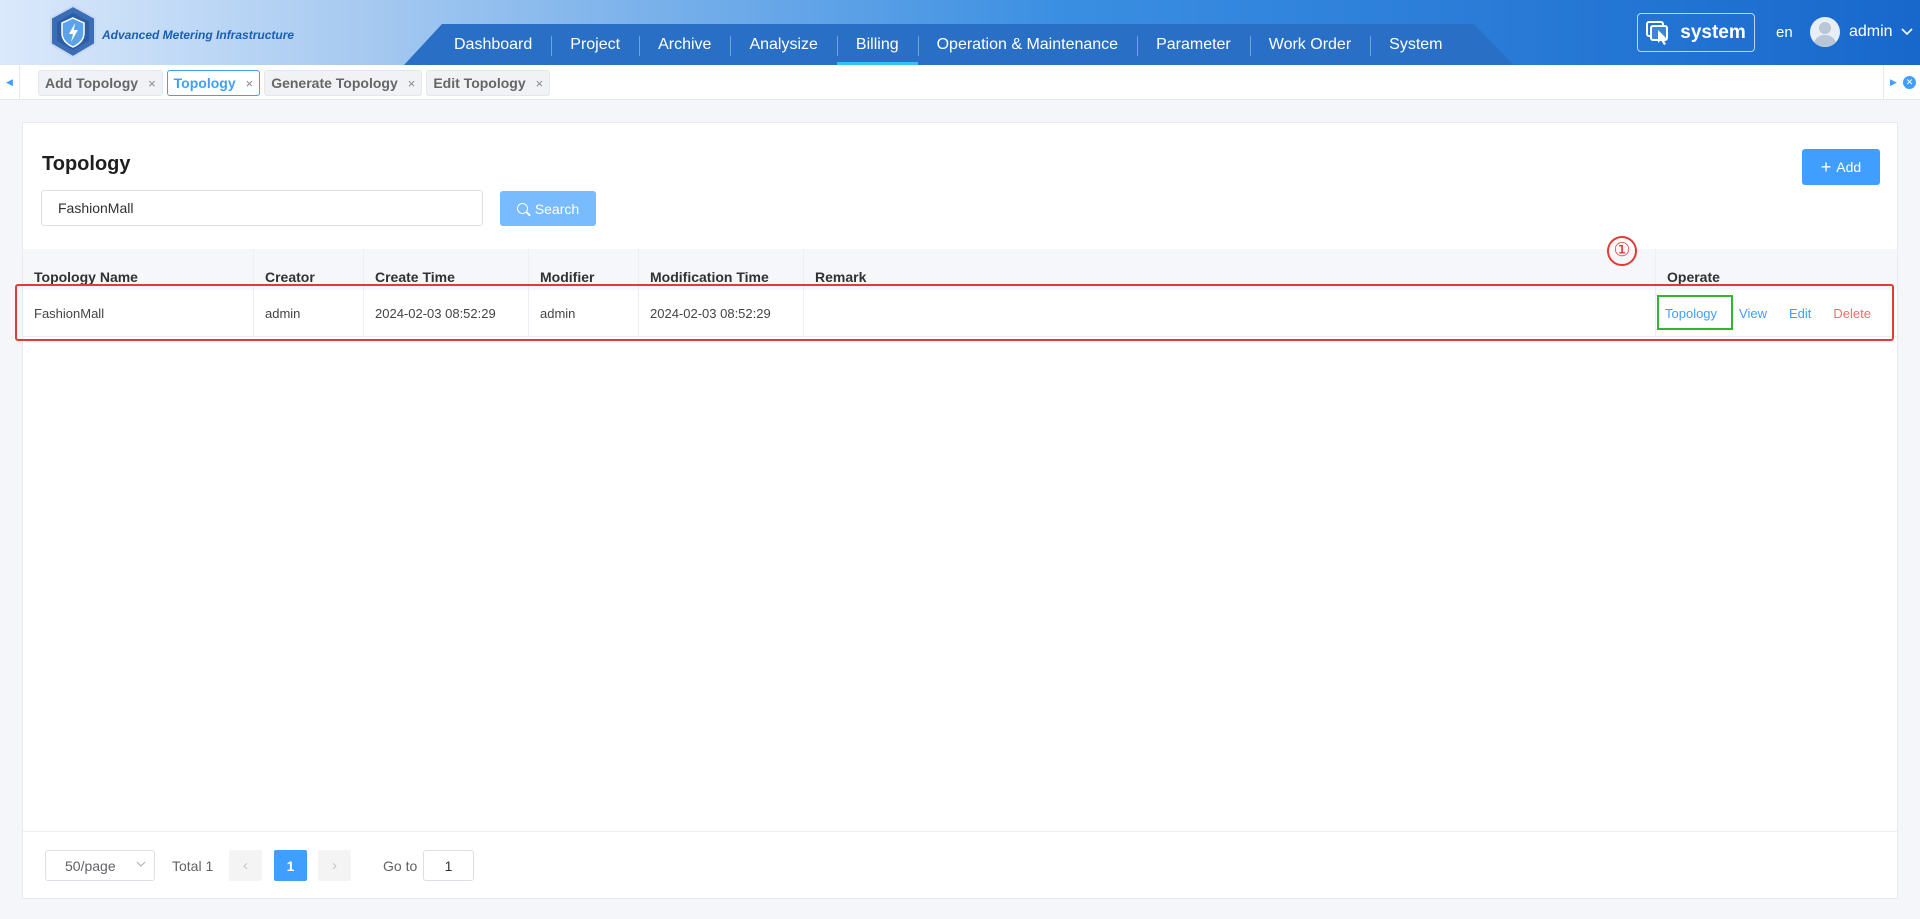 The image size is (1920, 919). Describe the element at coordinates (479, 83) in the screenshot. I see `tab-label: Edit Topology` at that location.